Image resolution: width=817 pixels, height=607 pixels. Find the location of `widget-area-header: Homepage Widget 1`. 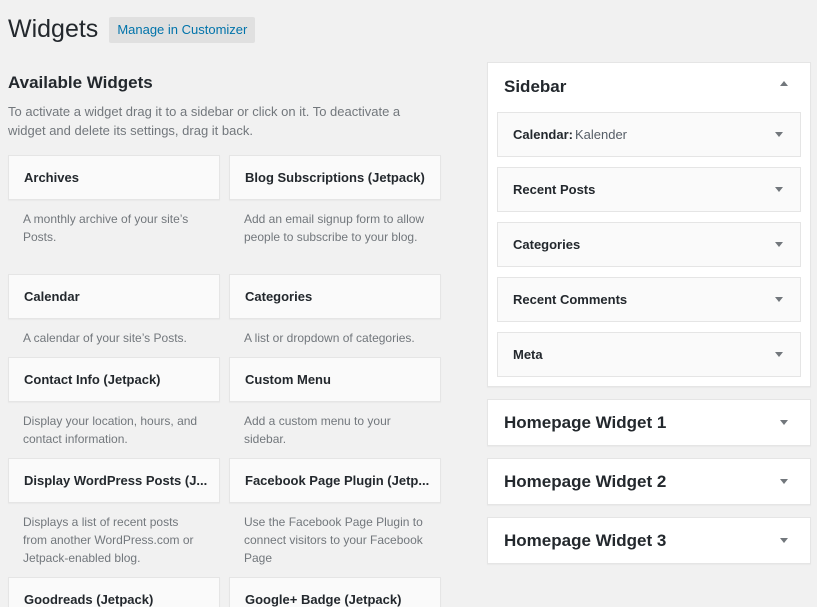

widget-area-header: Homepage Widget 1 is located at coordinates (649, 423).